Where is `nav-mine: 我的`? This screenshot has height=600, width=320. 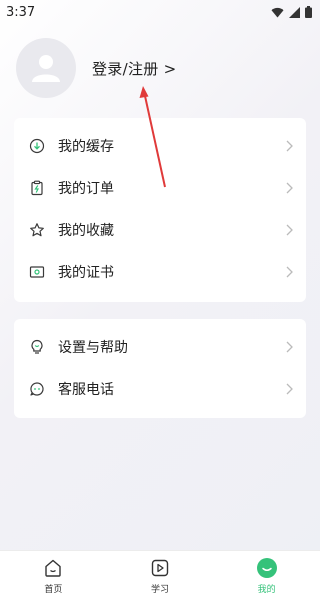
nav-mine: 我的 is located at coordinates (267, 576).